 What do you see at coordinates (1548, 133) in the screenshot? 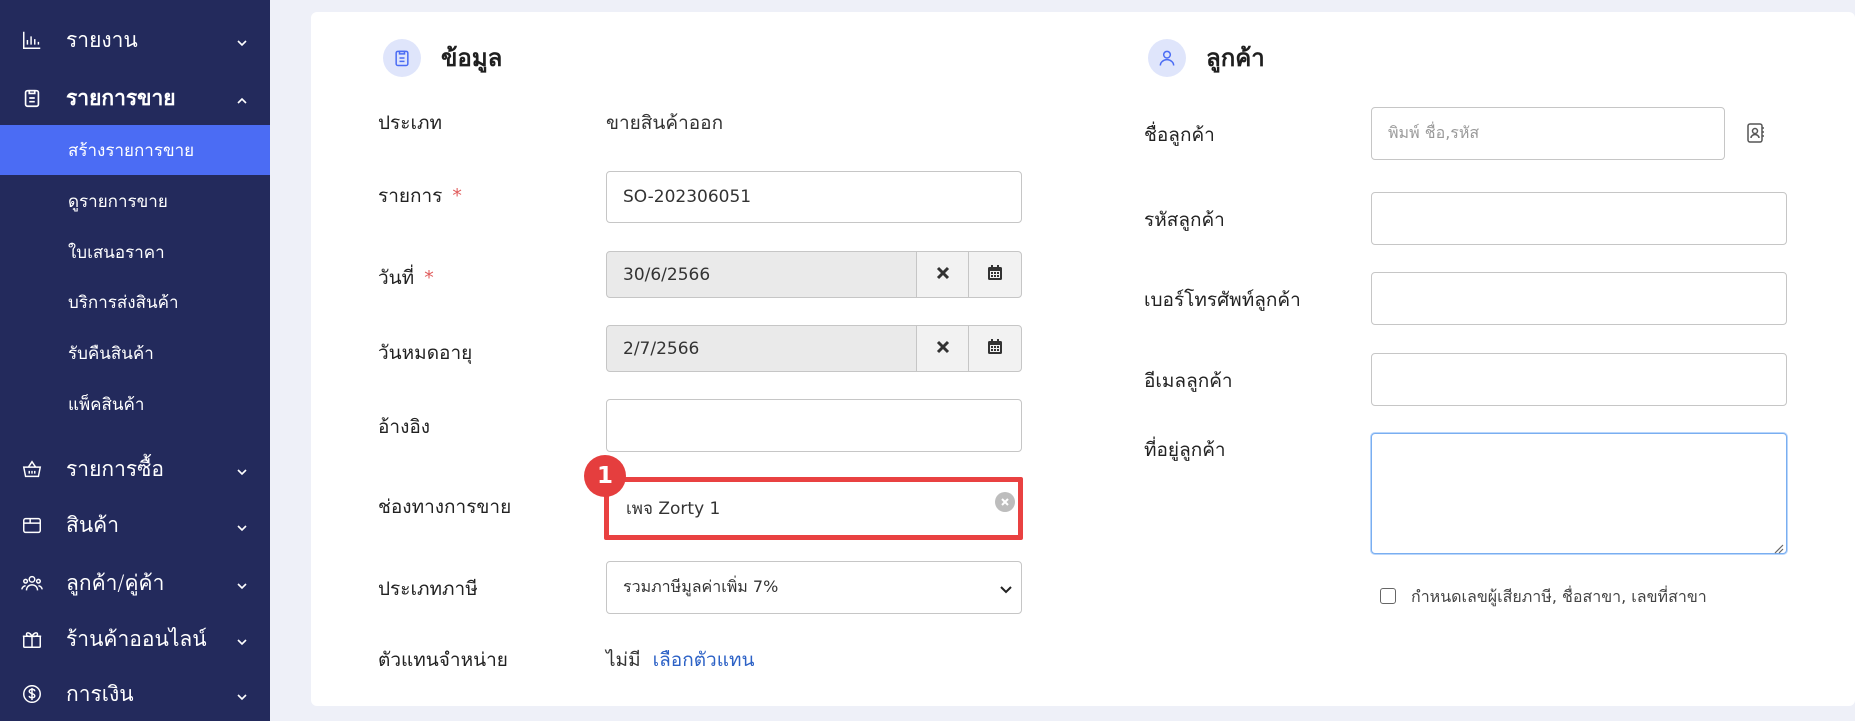
I see `customer-name-input: พิมพ์ ชื่อ,รหัส` at bounding box center [1548, 133].